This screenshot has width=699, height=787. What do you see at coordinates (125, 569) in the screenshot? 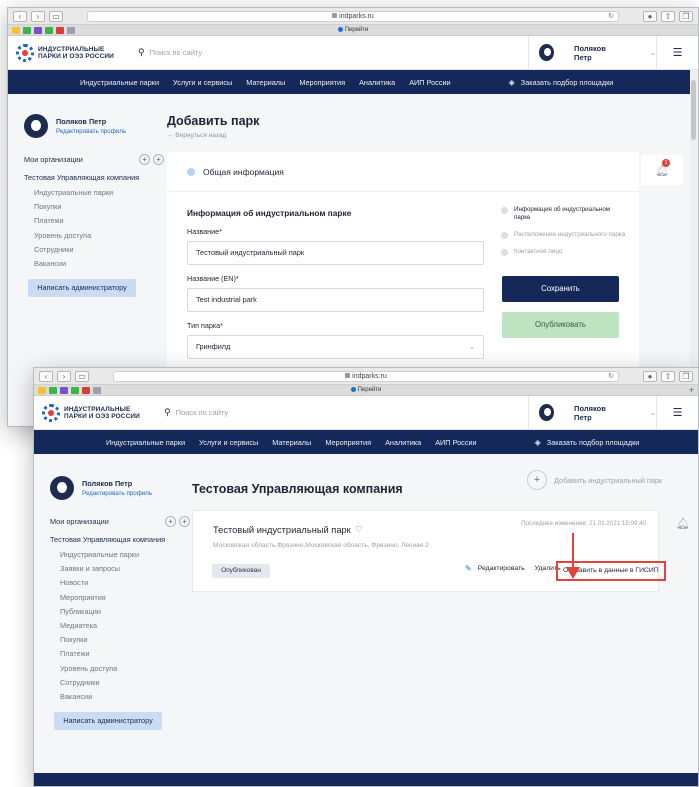
I see `menu-item-requests: Заявки и запросы` at bounding box center [125, 569].